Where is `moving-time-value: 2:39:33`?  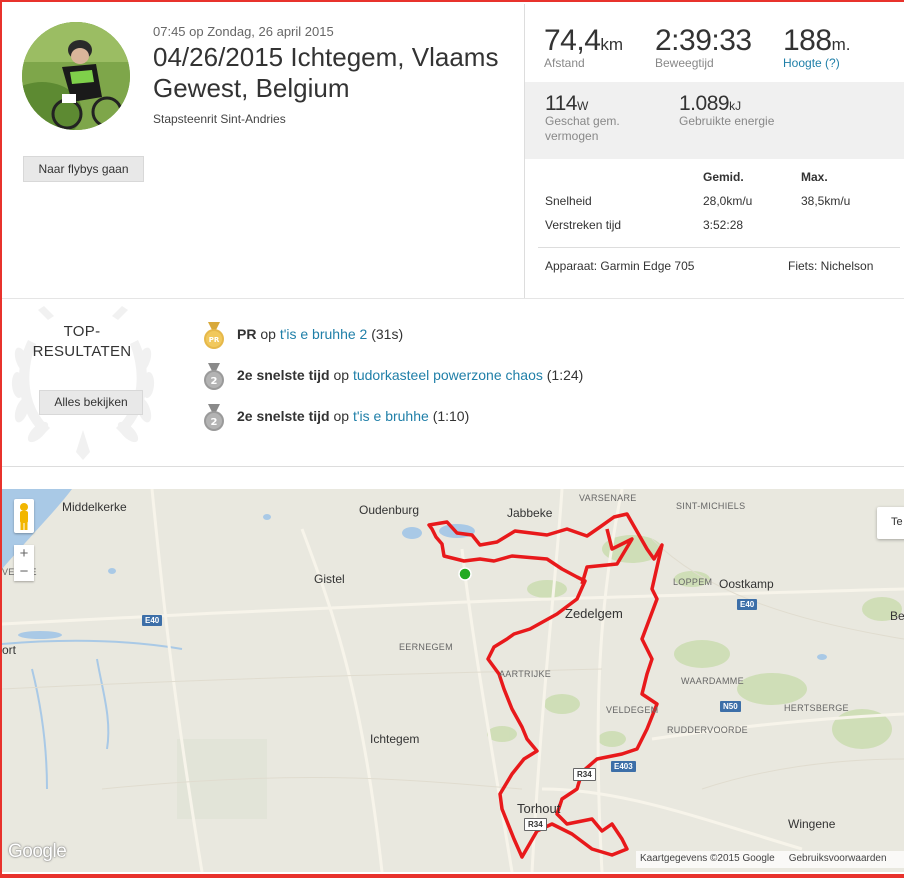 moving-time-value: 2:39:33 is located at coordinates (703, 40).